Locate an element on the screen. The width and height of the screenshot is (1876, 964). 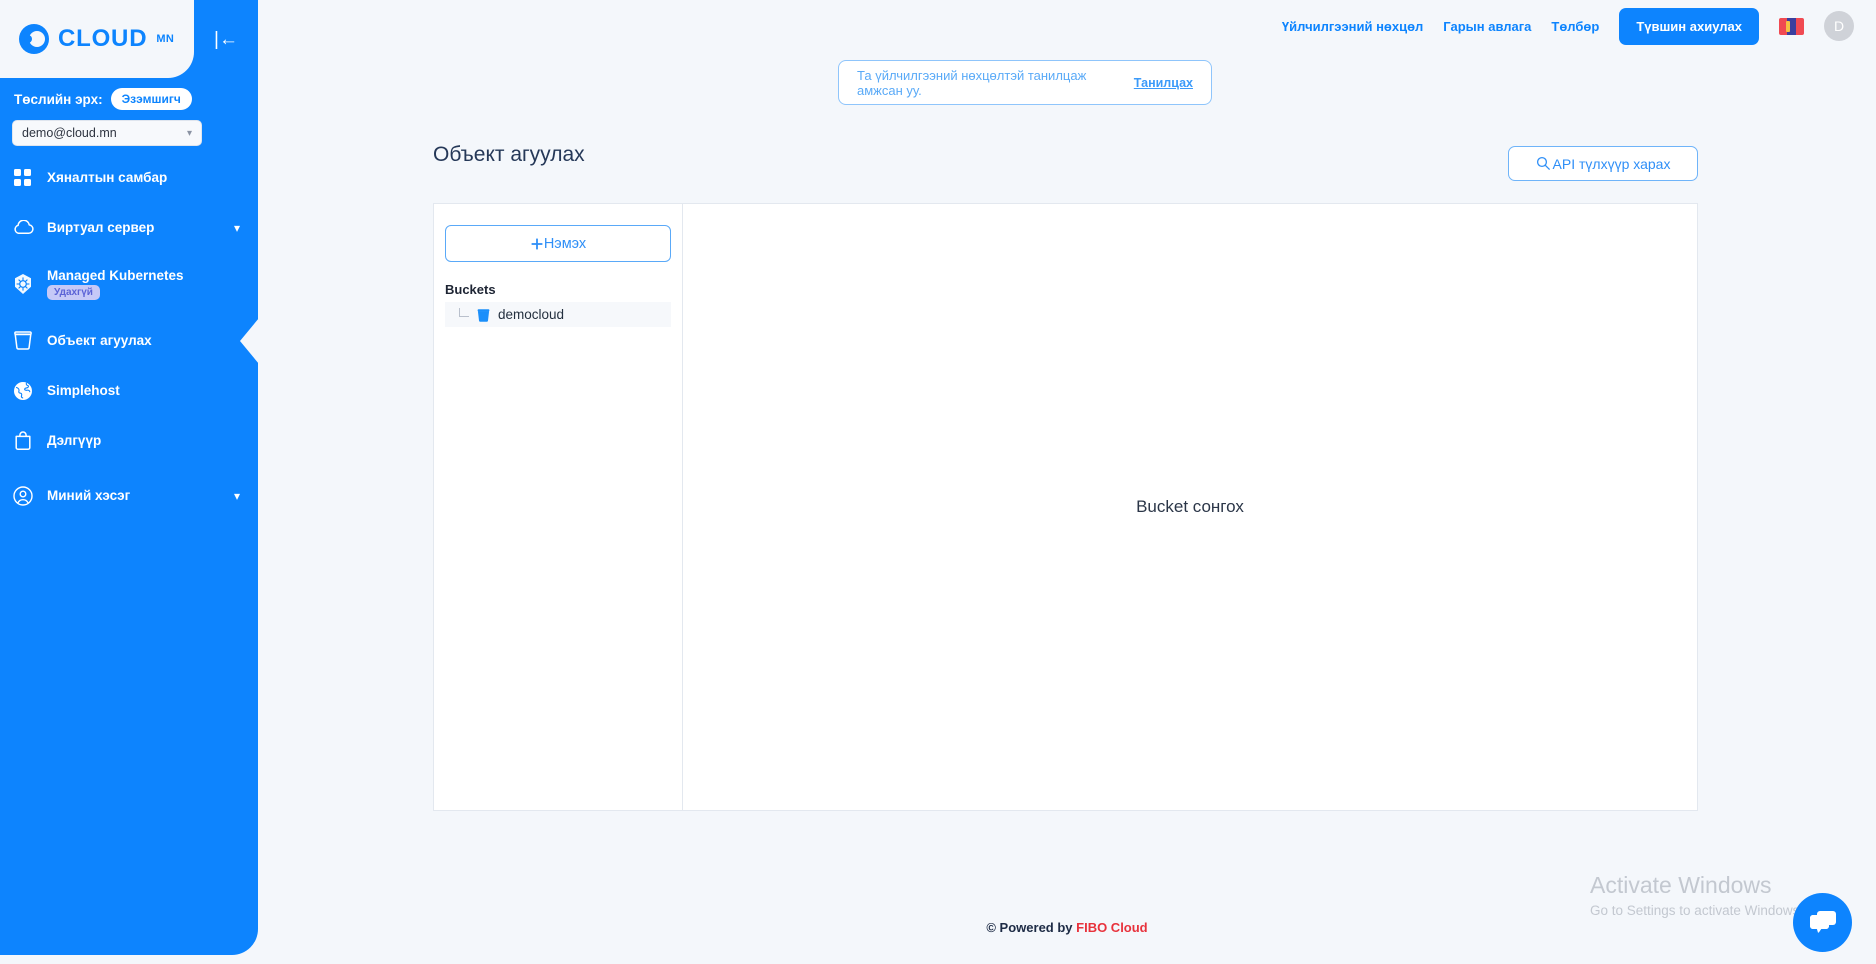
footer-text: © Powered by is located at coordinates (1031, 927).